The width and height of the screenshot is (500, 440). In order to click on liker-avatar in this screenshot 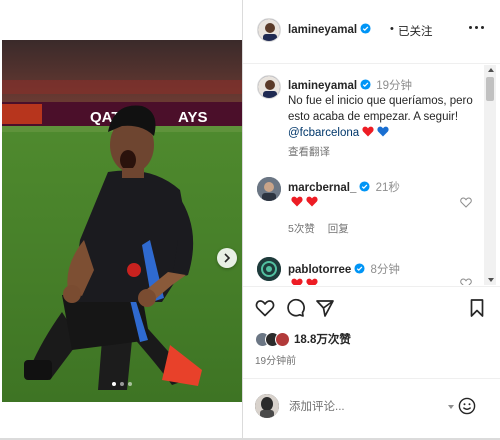, I will do `click(282, 339)`.